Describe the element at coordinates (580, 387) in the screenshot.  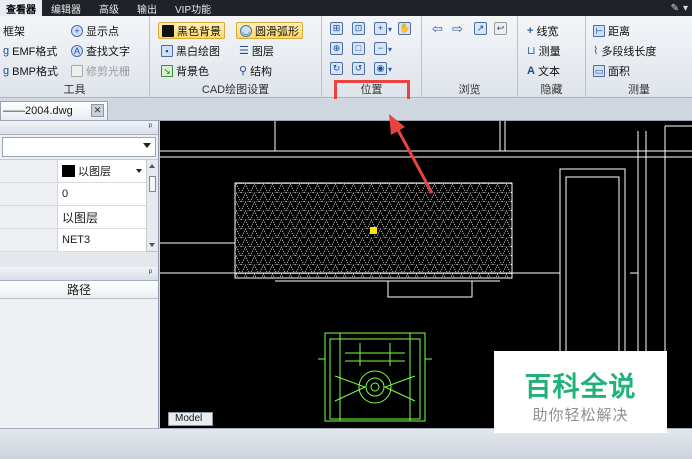
I see `watermark-title: 百科全说` at that location.